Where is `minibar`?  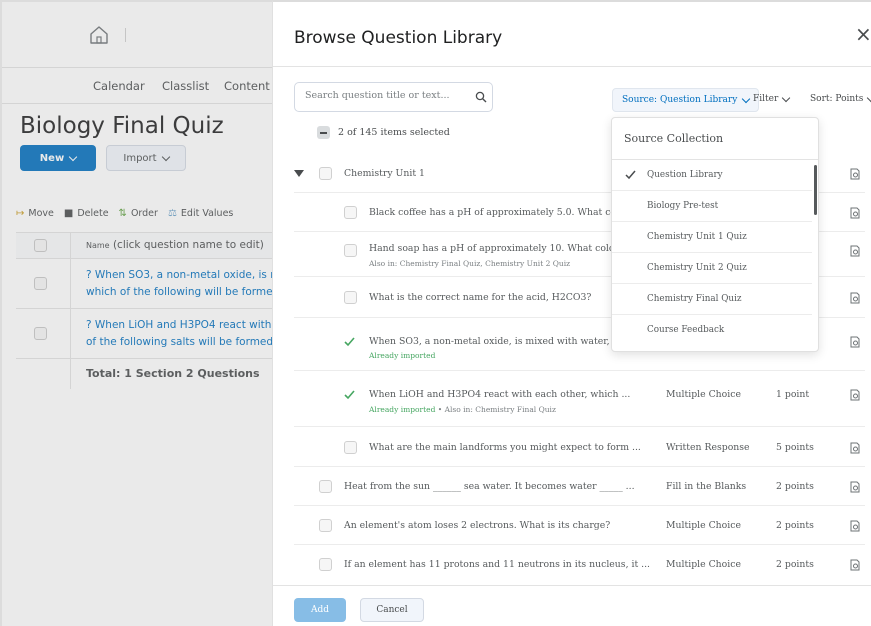 minibar is located at coordinates (146, 35).